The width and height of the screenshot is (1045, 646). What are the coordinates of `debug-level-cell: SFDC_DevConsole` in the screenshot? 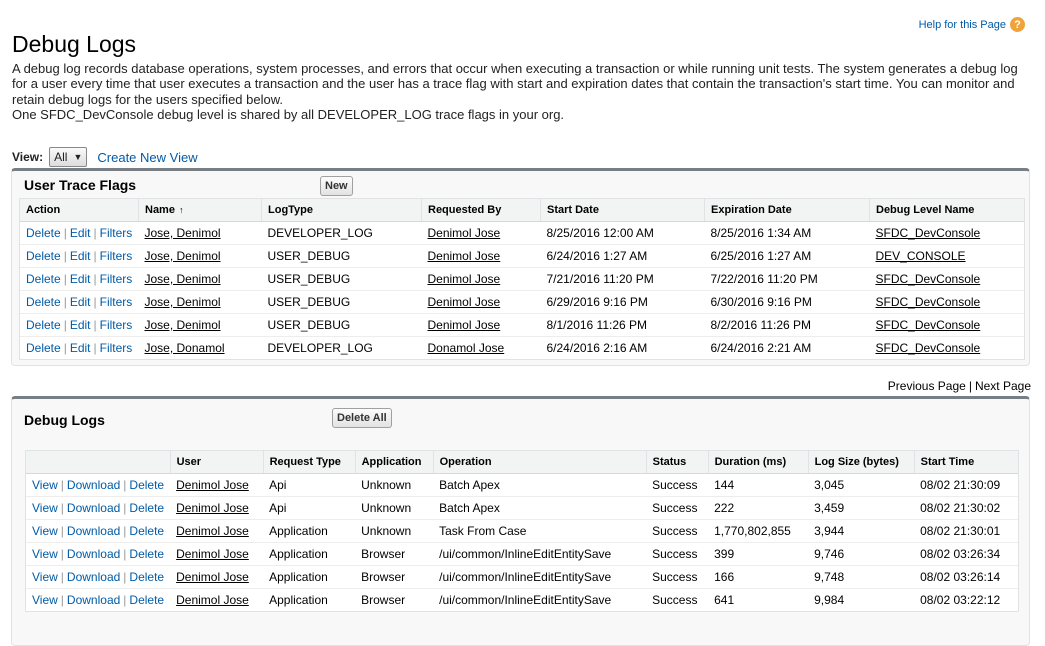 It's located at (946, 325).